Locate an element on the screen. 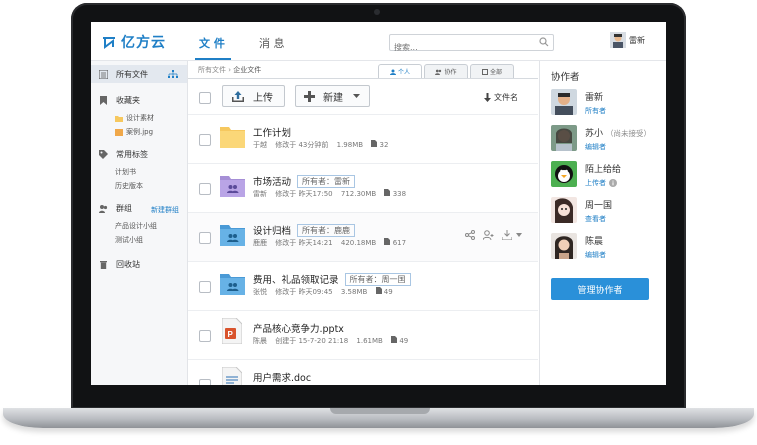 This screenshot has height=445, width=757. sidebar-item-favorites: 收藏夹 is located at coordinates (139, 100).